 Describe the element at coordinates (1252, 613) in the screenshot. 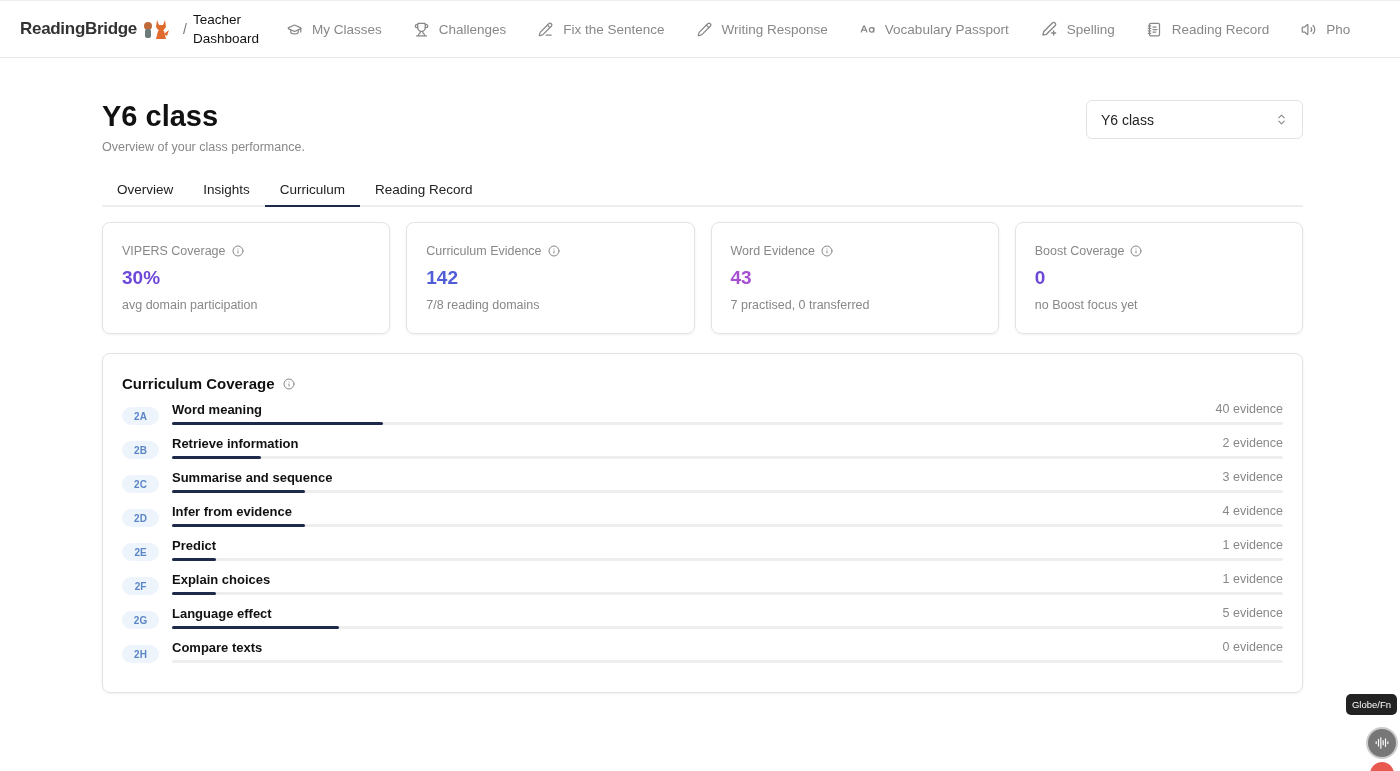

I see `evidence-count: 5 evidence` at that location.